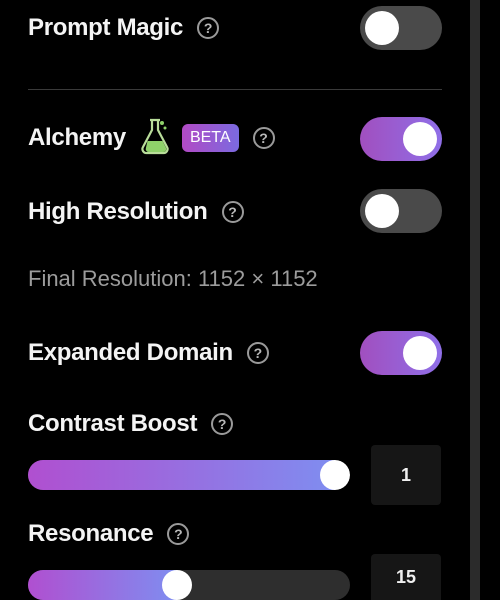 The width and height of the screenshot is (500, 600). I want to click on resonance-slider, so click(189, 585).